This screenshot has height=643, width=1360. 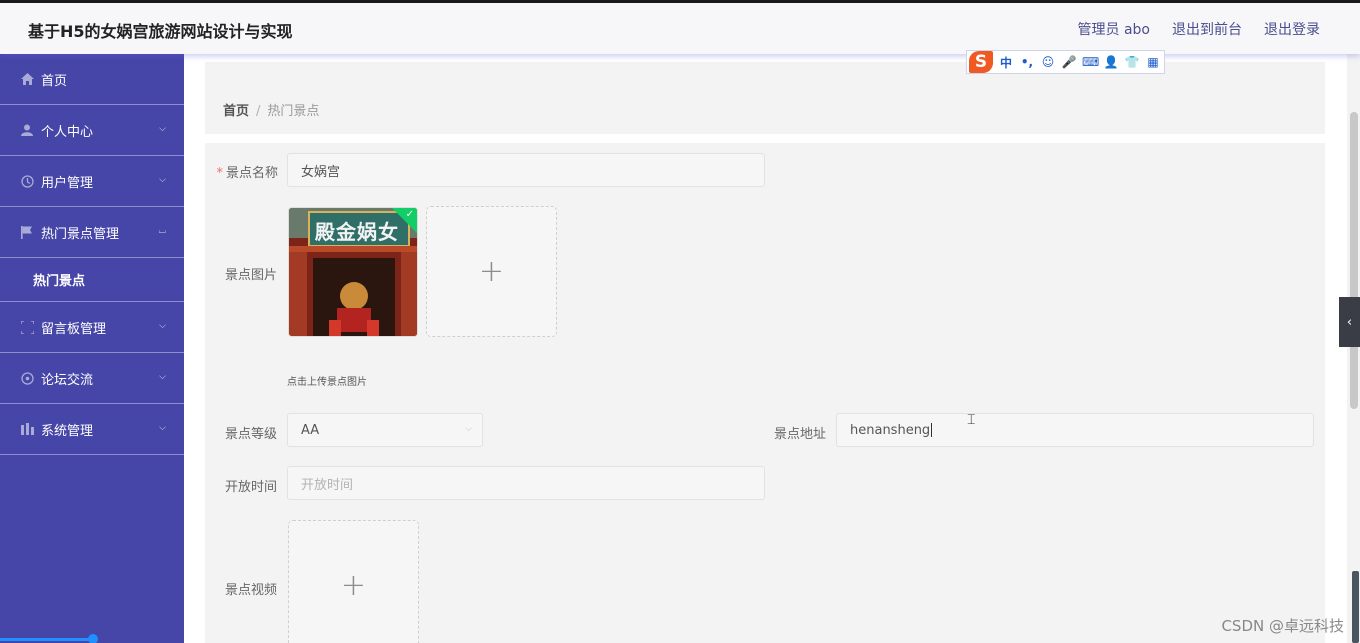 I want to click on user-icon, so click(x=27, y=130).